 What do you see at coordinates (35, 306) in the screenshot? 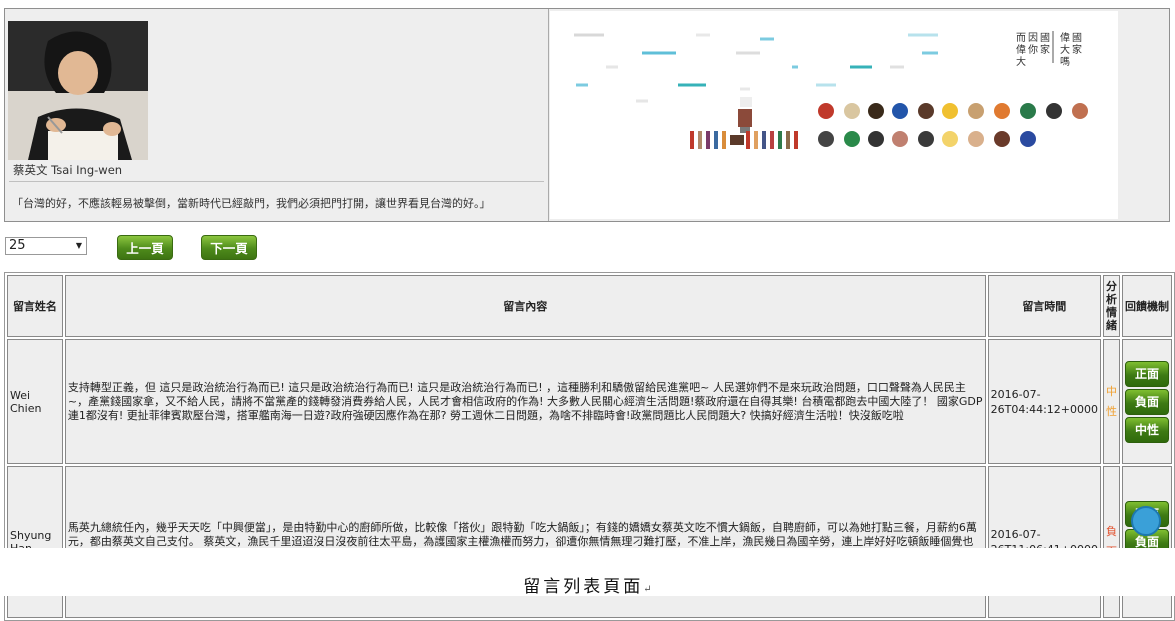
I see `col-header-name: 留言姓名` at bounding box center [35, 306].